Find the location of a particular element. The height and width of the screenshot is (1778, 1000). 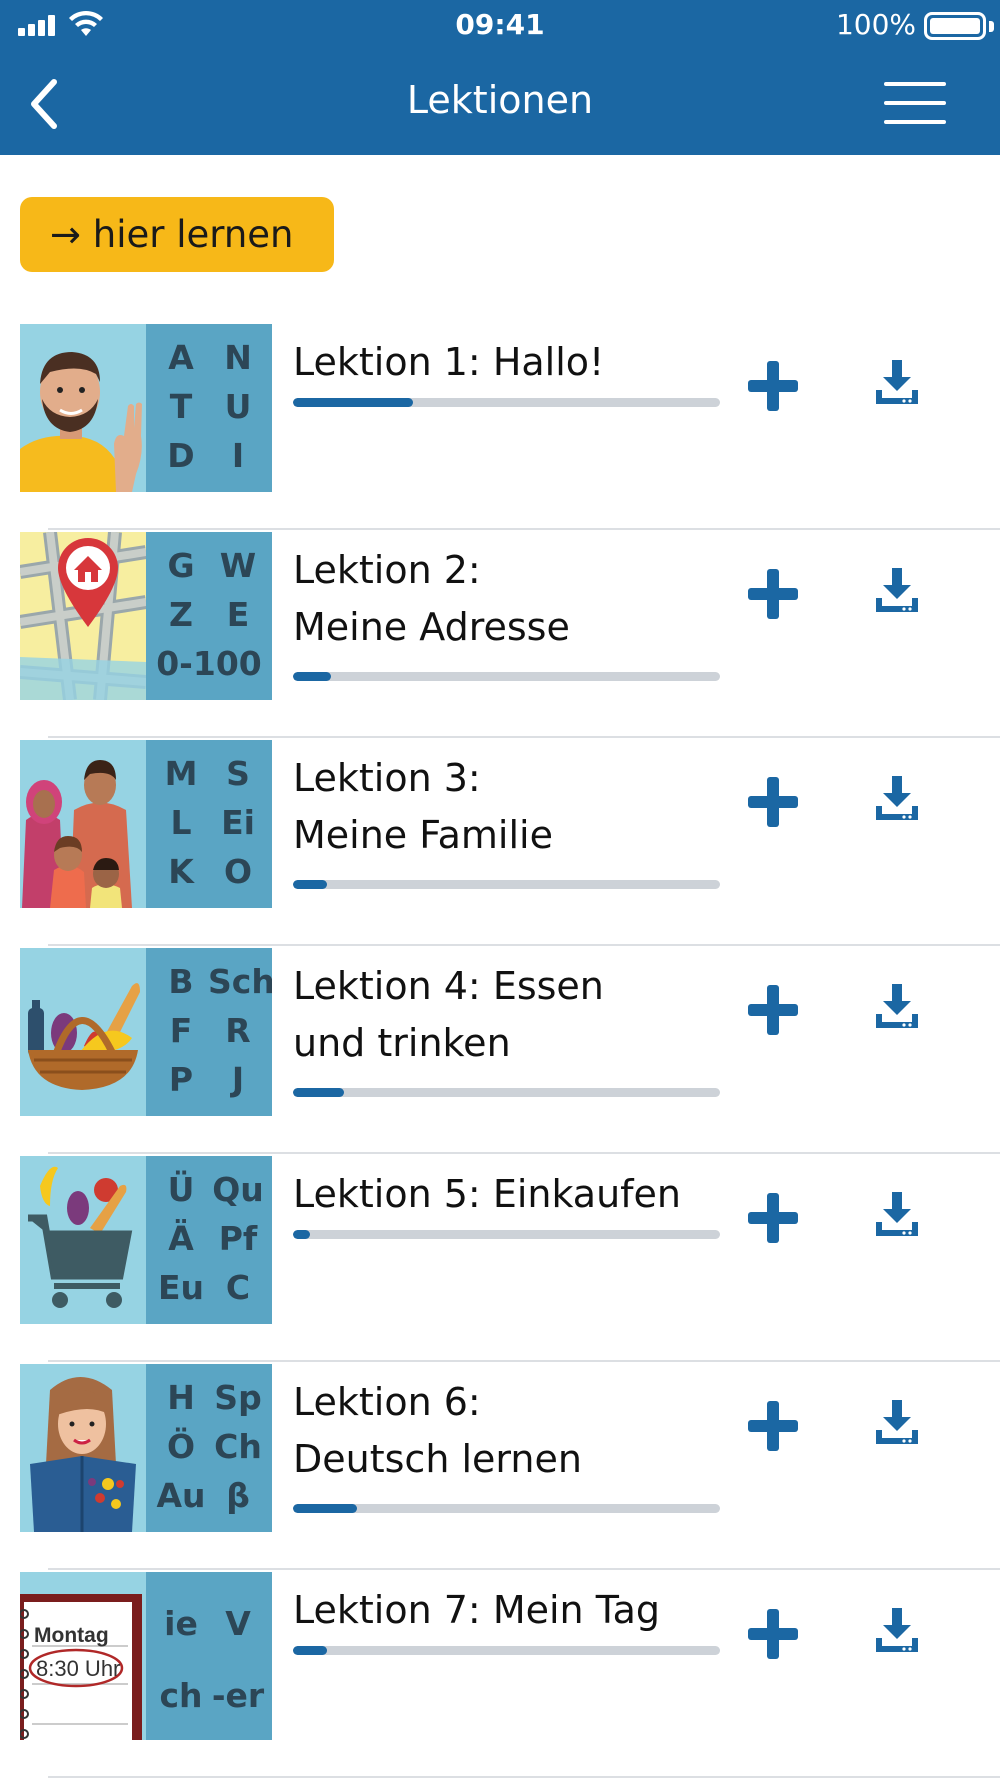

lesson-letter: S is located at coordinates (238, 773).